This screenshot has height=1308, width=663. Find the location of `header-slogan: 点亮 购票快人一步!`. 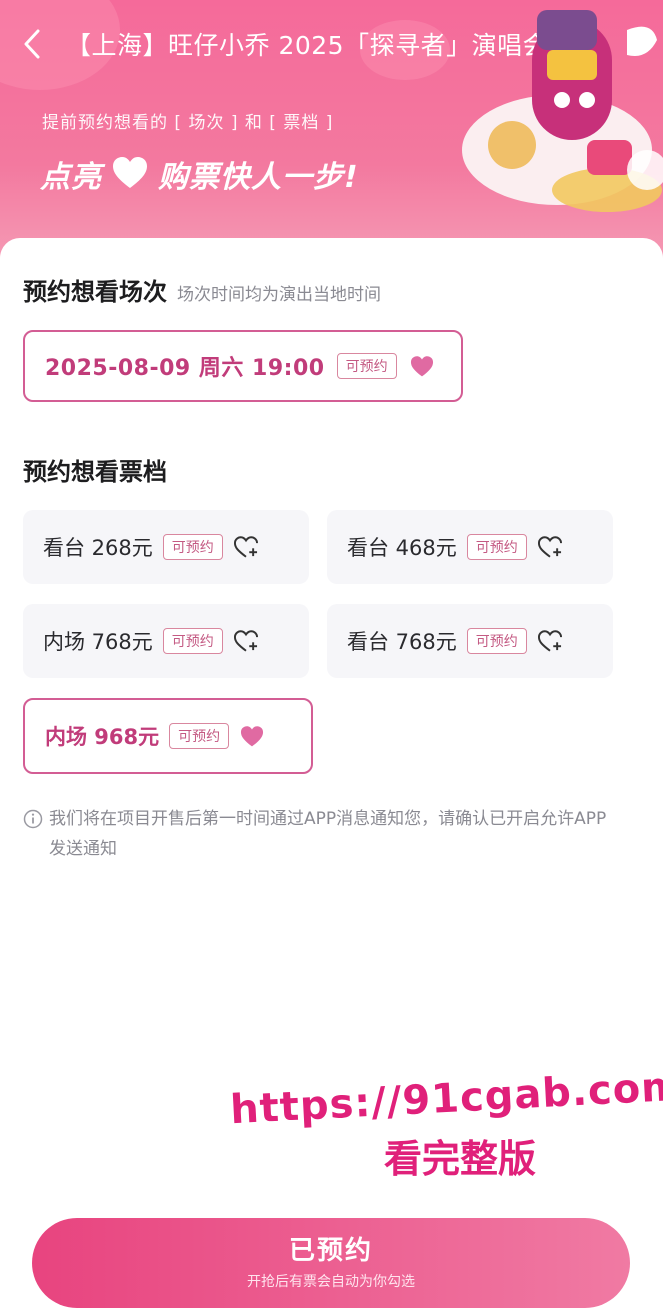

header-slogan: 点亮 购票快人一步! is located at coordinates (199, 174).